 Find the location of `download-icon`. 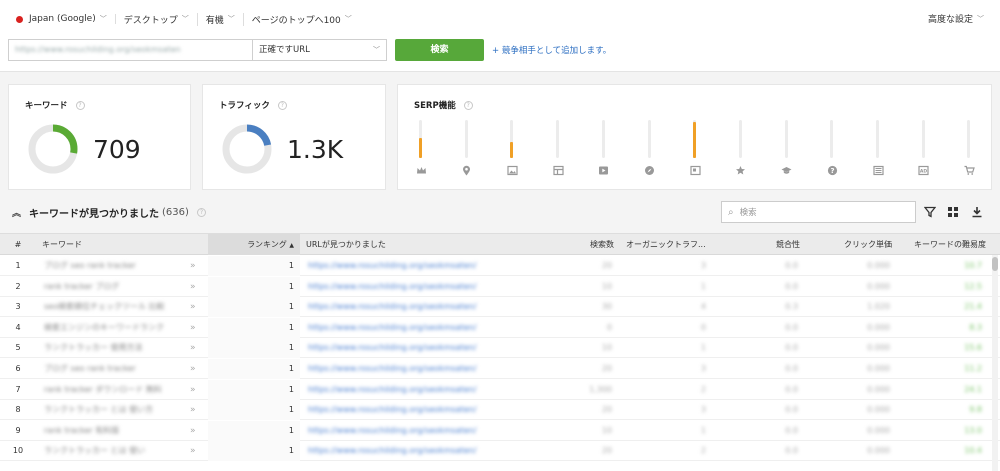

download-icon is located at coordinates (977, 212).